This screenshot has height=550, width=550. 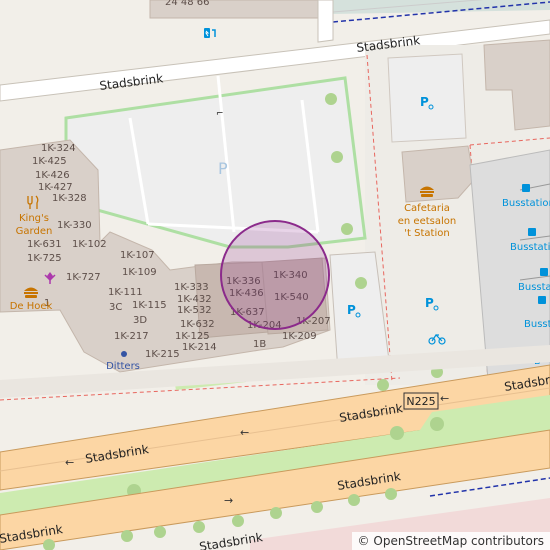 What do you see at coordinates (194, 310) in the screenshot?
I see `house-number: 1K-532` at bounding box center [194, 310].